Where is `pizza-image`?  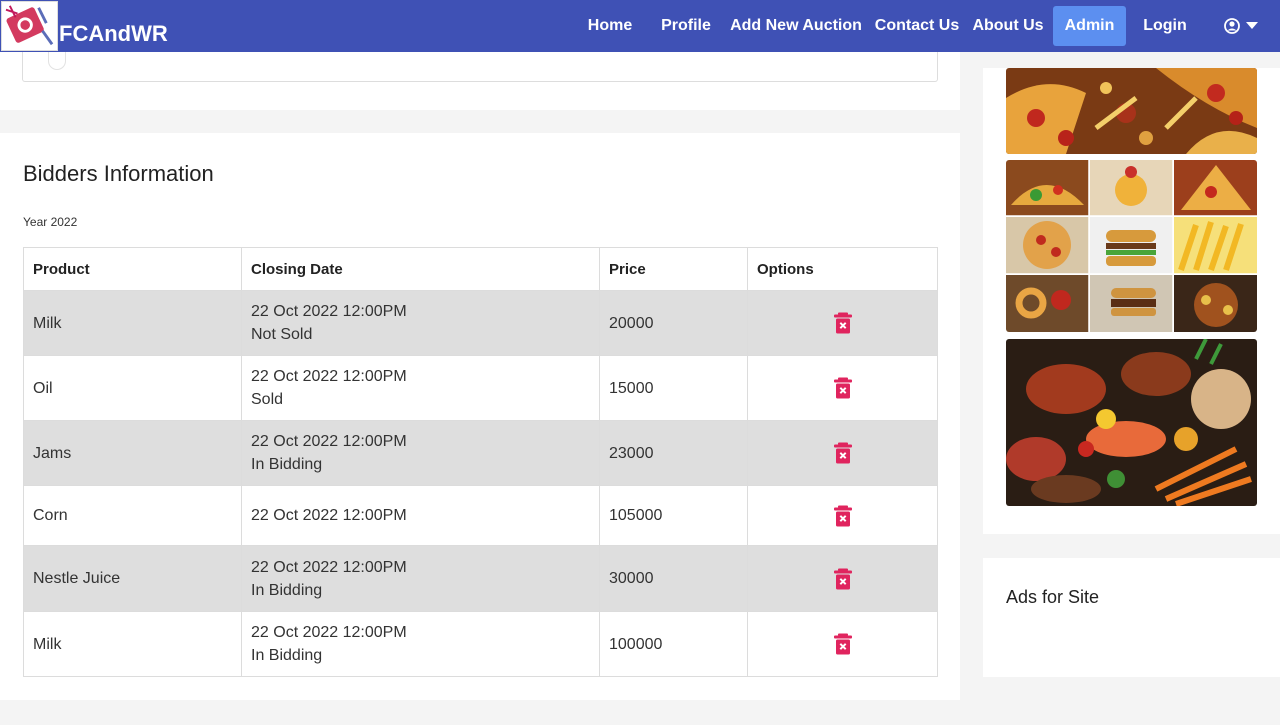 pizza-image is located at coordinates (1131, 111).